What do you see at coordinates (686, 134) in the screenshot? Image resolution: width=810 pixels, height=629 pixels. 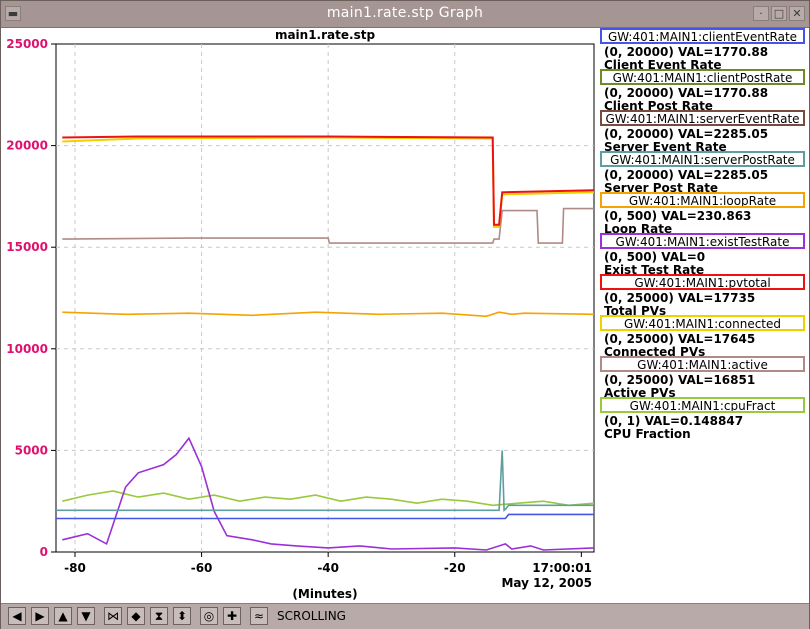 I see `legend-range-2: (0, 20000) VAL=2285.05` at bounding box center [686, 134].